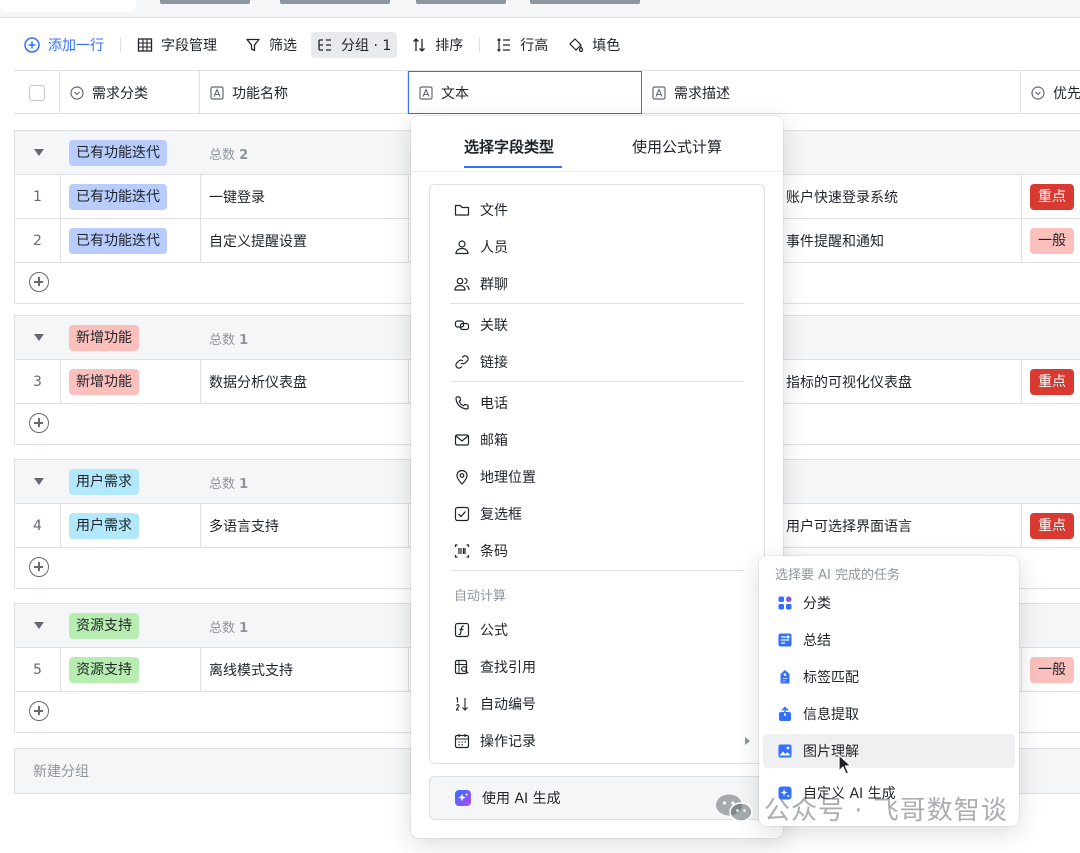  I want to click on column-header-label: 需求描述, so click(702, 93).